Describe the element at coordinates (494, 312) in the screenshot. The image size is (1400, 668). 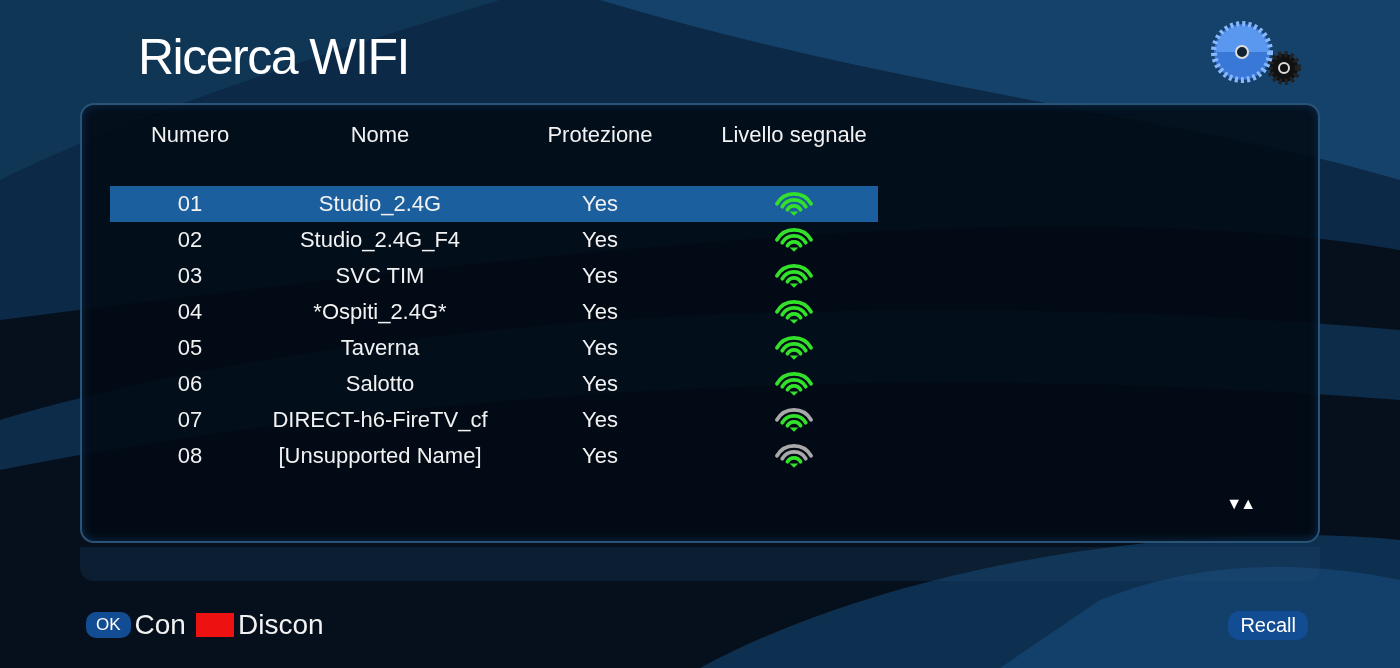
I see `network-row: 04 *Ospiti_2.4G* Yes` at that location.